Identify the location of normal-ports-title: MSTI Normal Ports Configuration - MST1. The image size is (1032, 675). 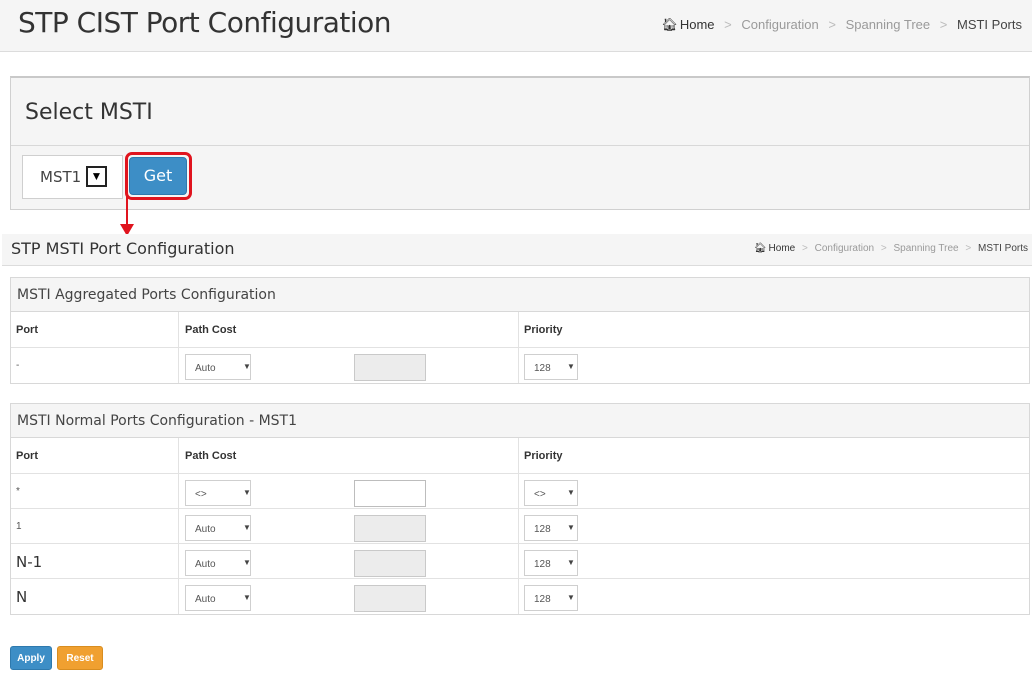
(520, 421).